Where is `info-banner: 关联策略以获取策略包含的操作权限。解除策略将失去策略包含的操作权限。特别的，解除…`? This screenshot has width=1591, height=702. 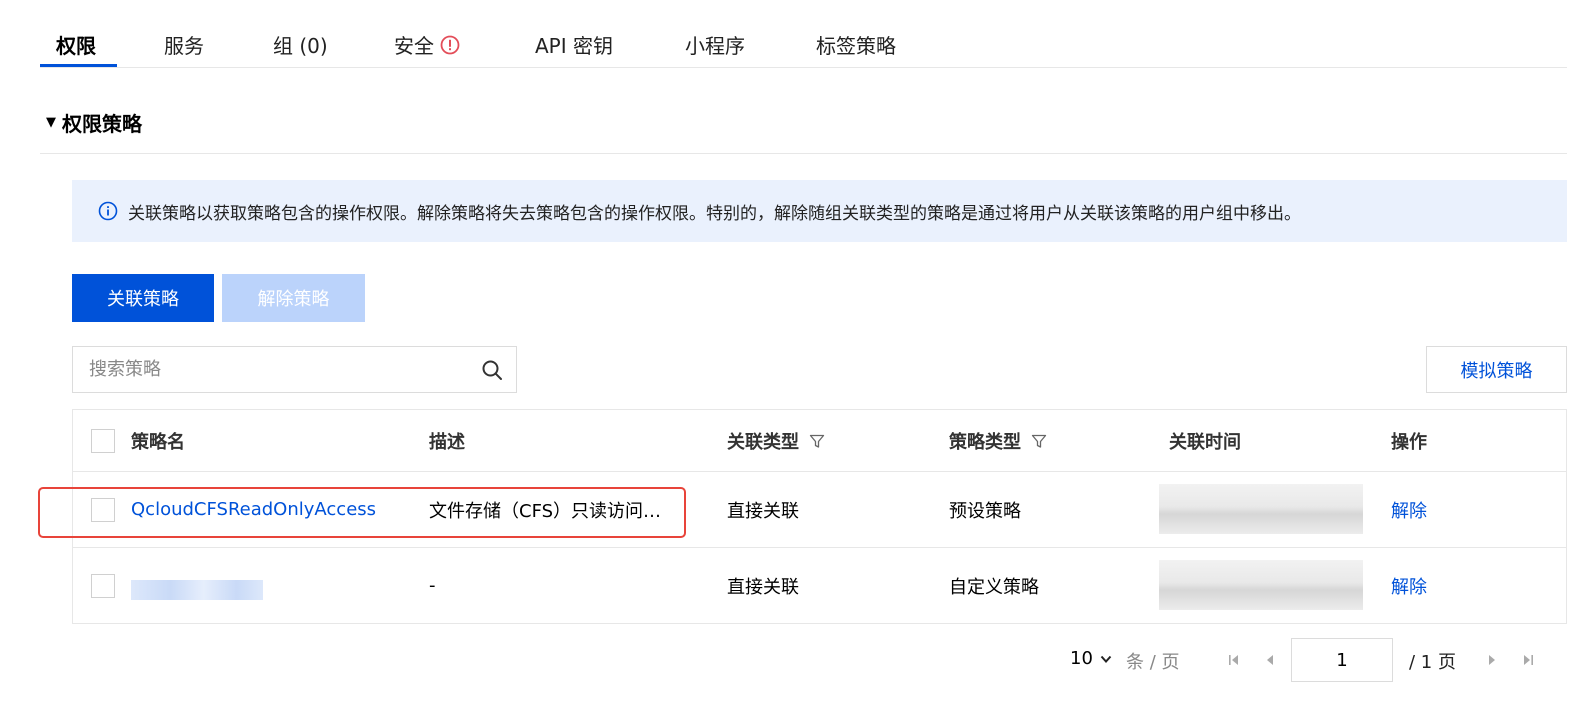
info-banner: 关联策略以获取策略包含的操作权限。解除策略将失去策略包含的操作权限。特别的，解除… is located at coordinates (819, 211).